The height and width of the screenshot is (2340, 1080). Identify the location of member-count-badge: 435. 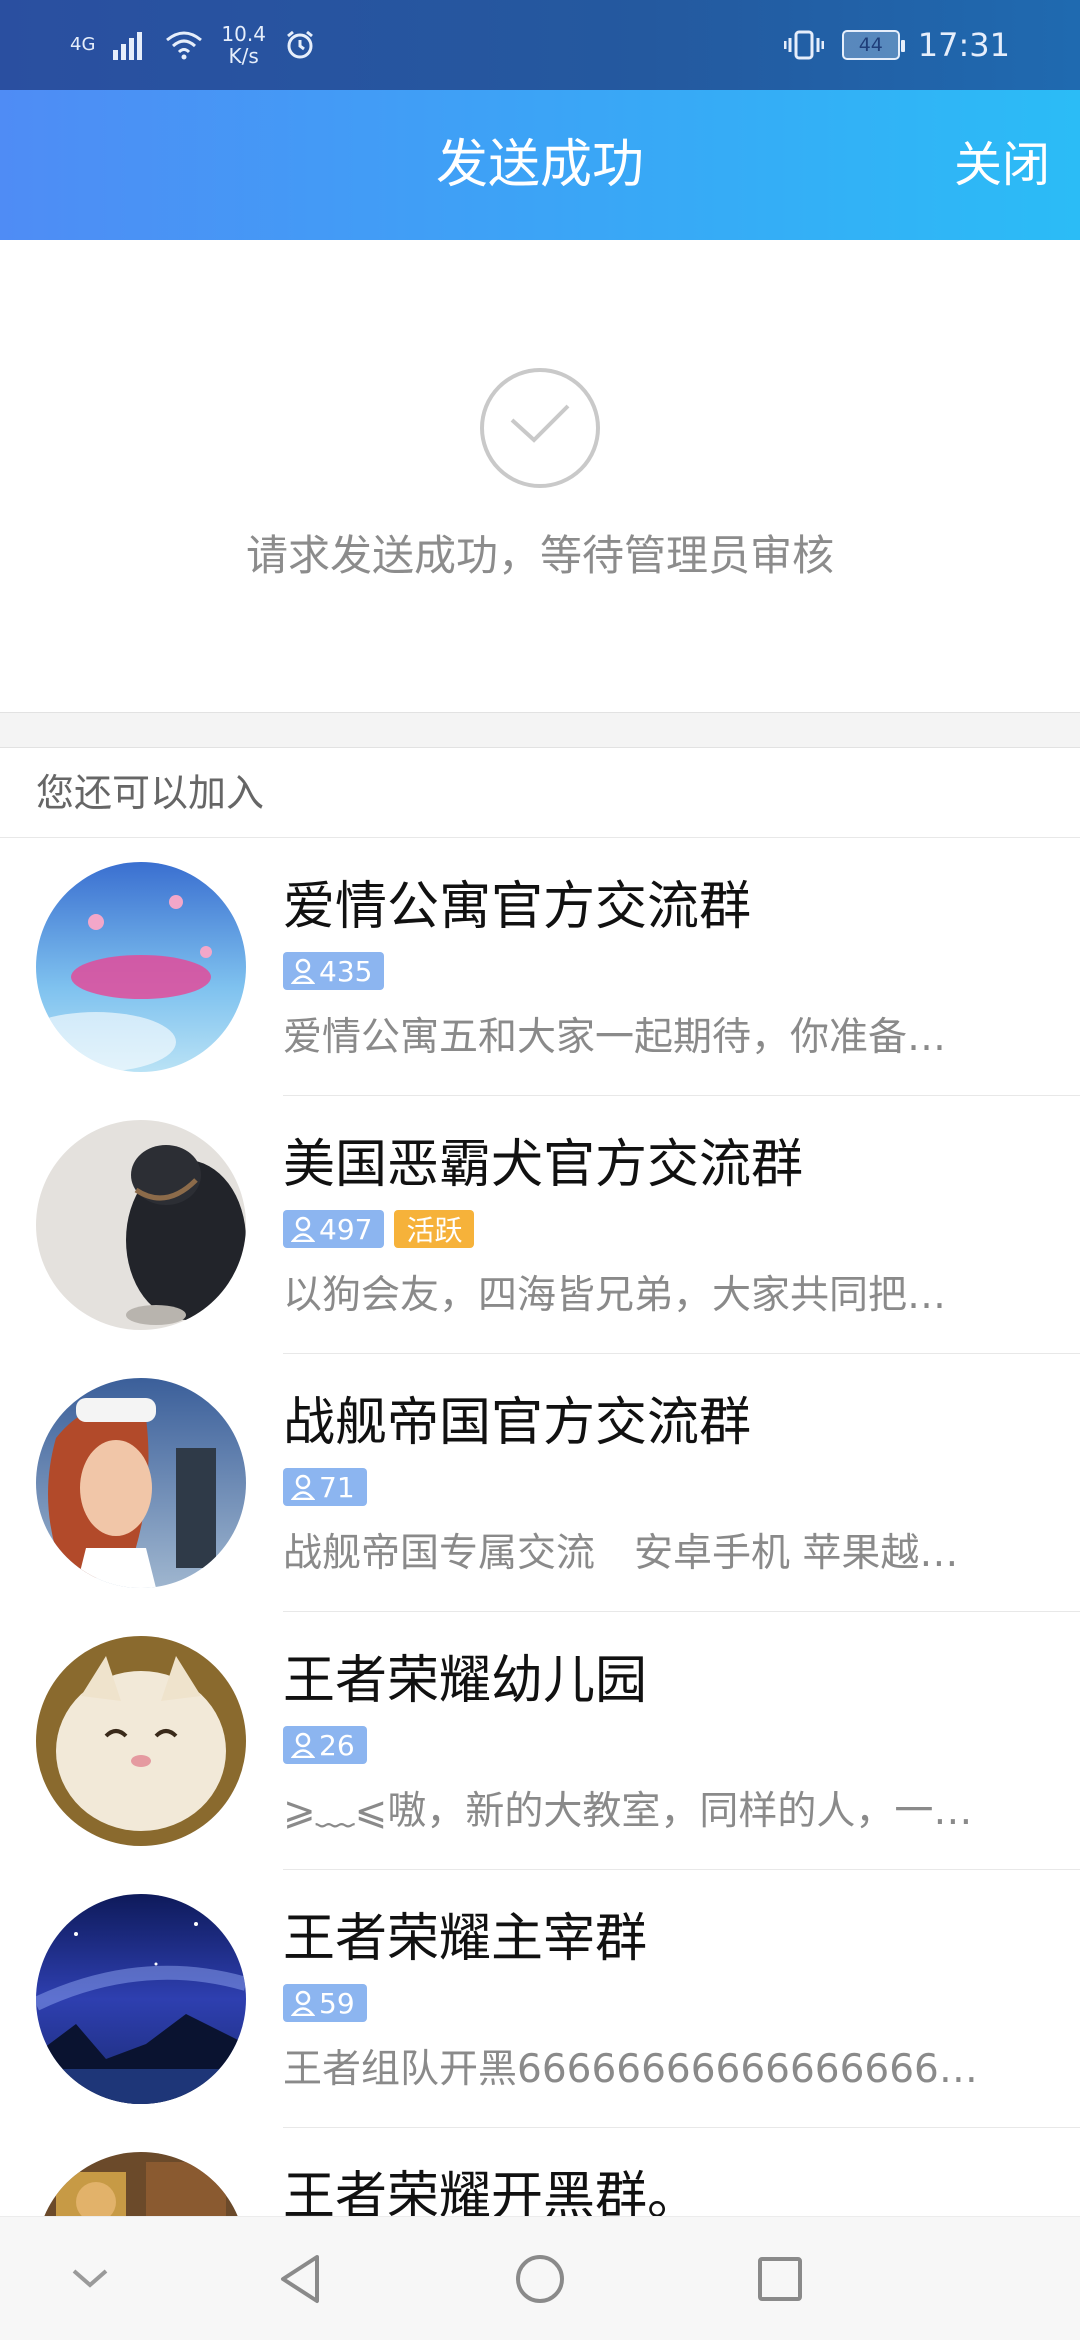
(334, 971).